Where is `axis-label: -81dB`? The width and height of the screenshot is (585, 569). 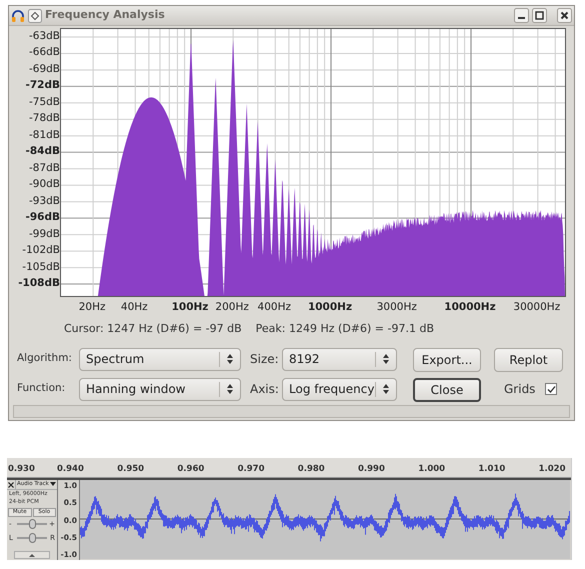
axis-label: -81dB is located at coordinates (44, 134).